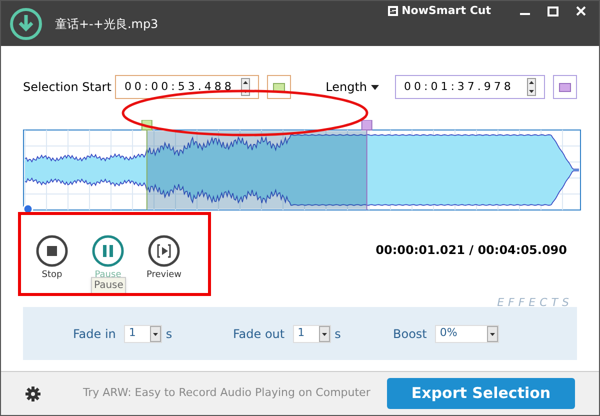  Describe the element at coordinates (393, 11) in the screenshot. I see `app-logo-icon` at that location.